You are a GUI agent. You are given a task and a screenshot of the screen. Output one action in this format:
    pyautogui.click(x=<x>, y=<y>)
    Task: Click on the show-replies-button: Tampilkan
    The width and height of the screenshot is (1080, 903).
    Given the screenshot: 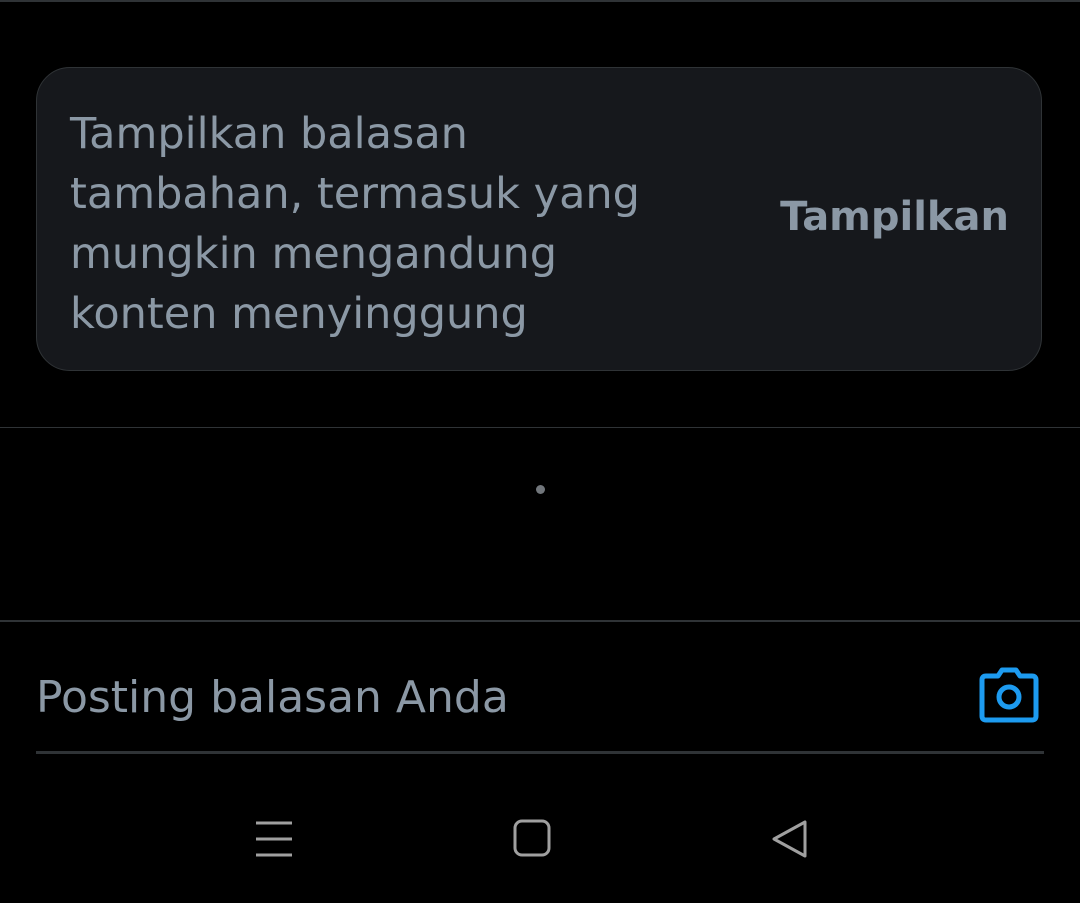 What is the action you would take?
    pyautogui.click(x=894, y=217)
    